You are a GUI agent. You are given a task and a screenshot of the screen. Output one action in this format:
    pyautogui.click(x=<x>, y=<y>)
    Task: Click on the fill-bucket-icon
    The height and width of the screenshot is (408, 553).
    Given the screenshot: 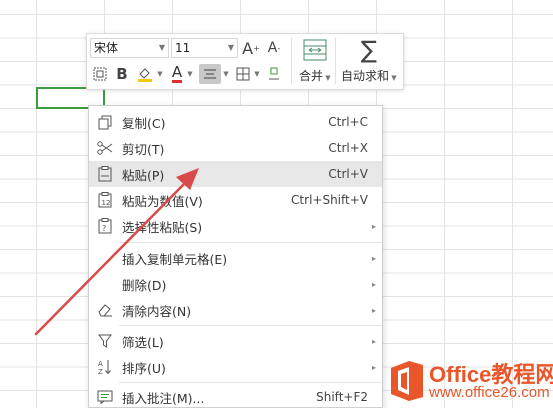 What is the action you would take?
    pyautogui.click(x=145, y=75)
    